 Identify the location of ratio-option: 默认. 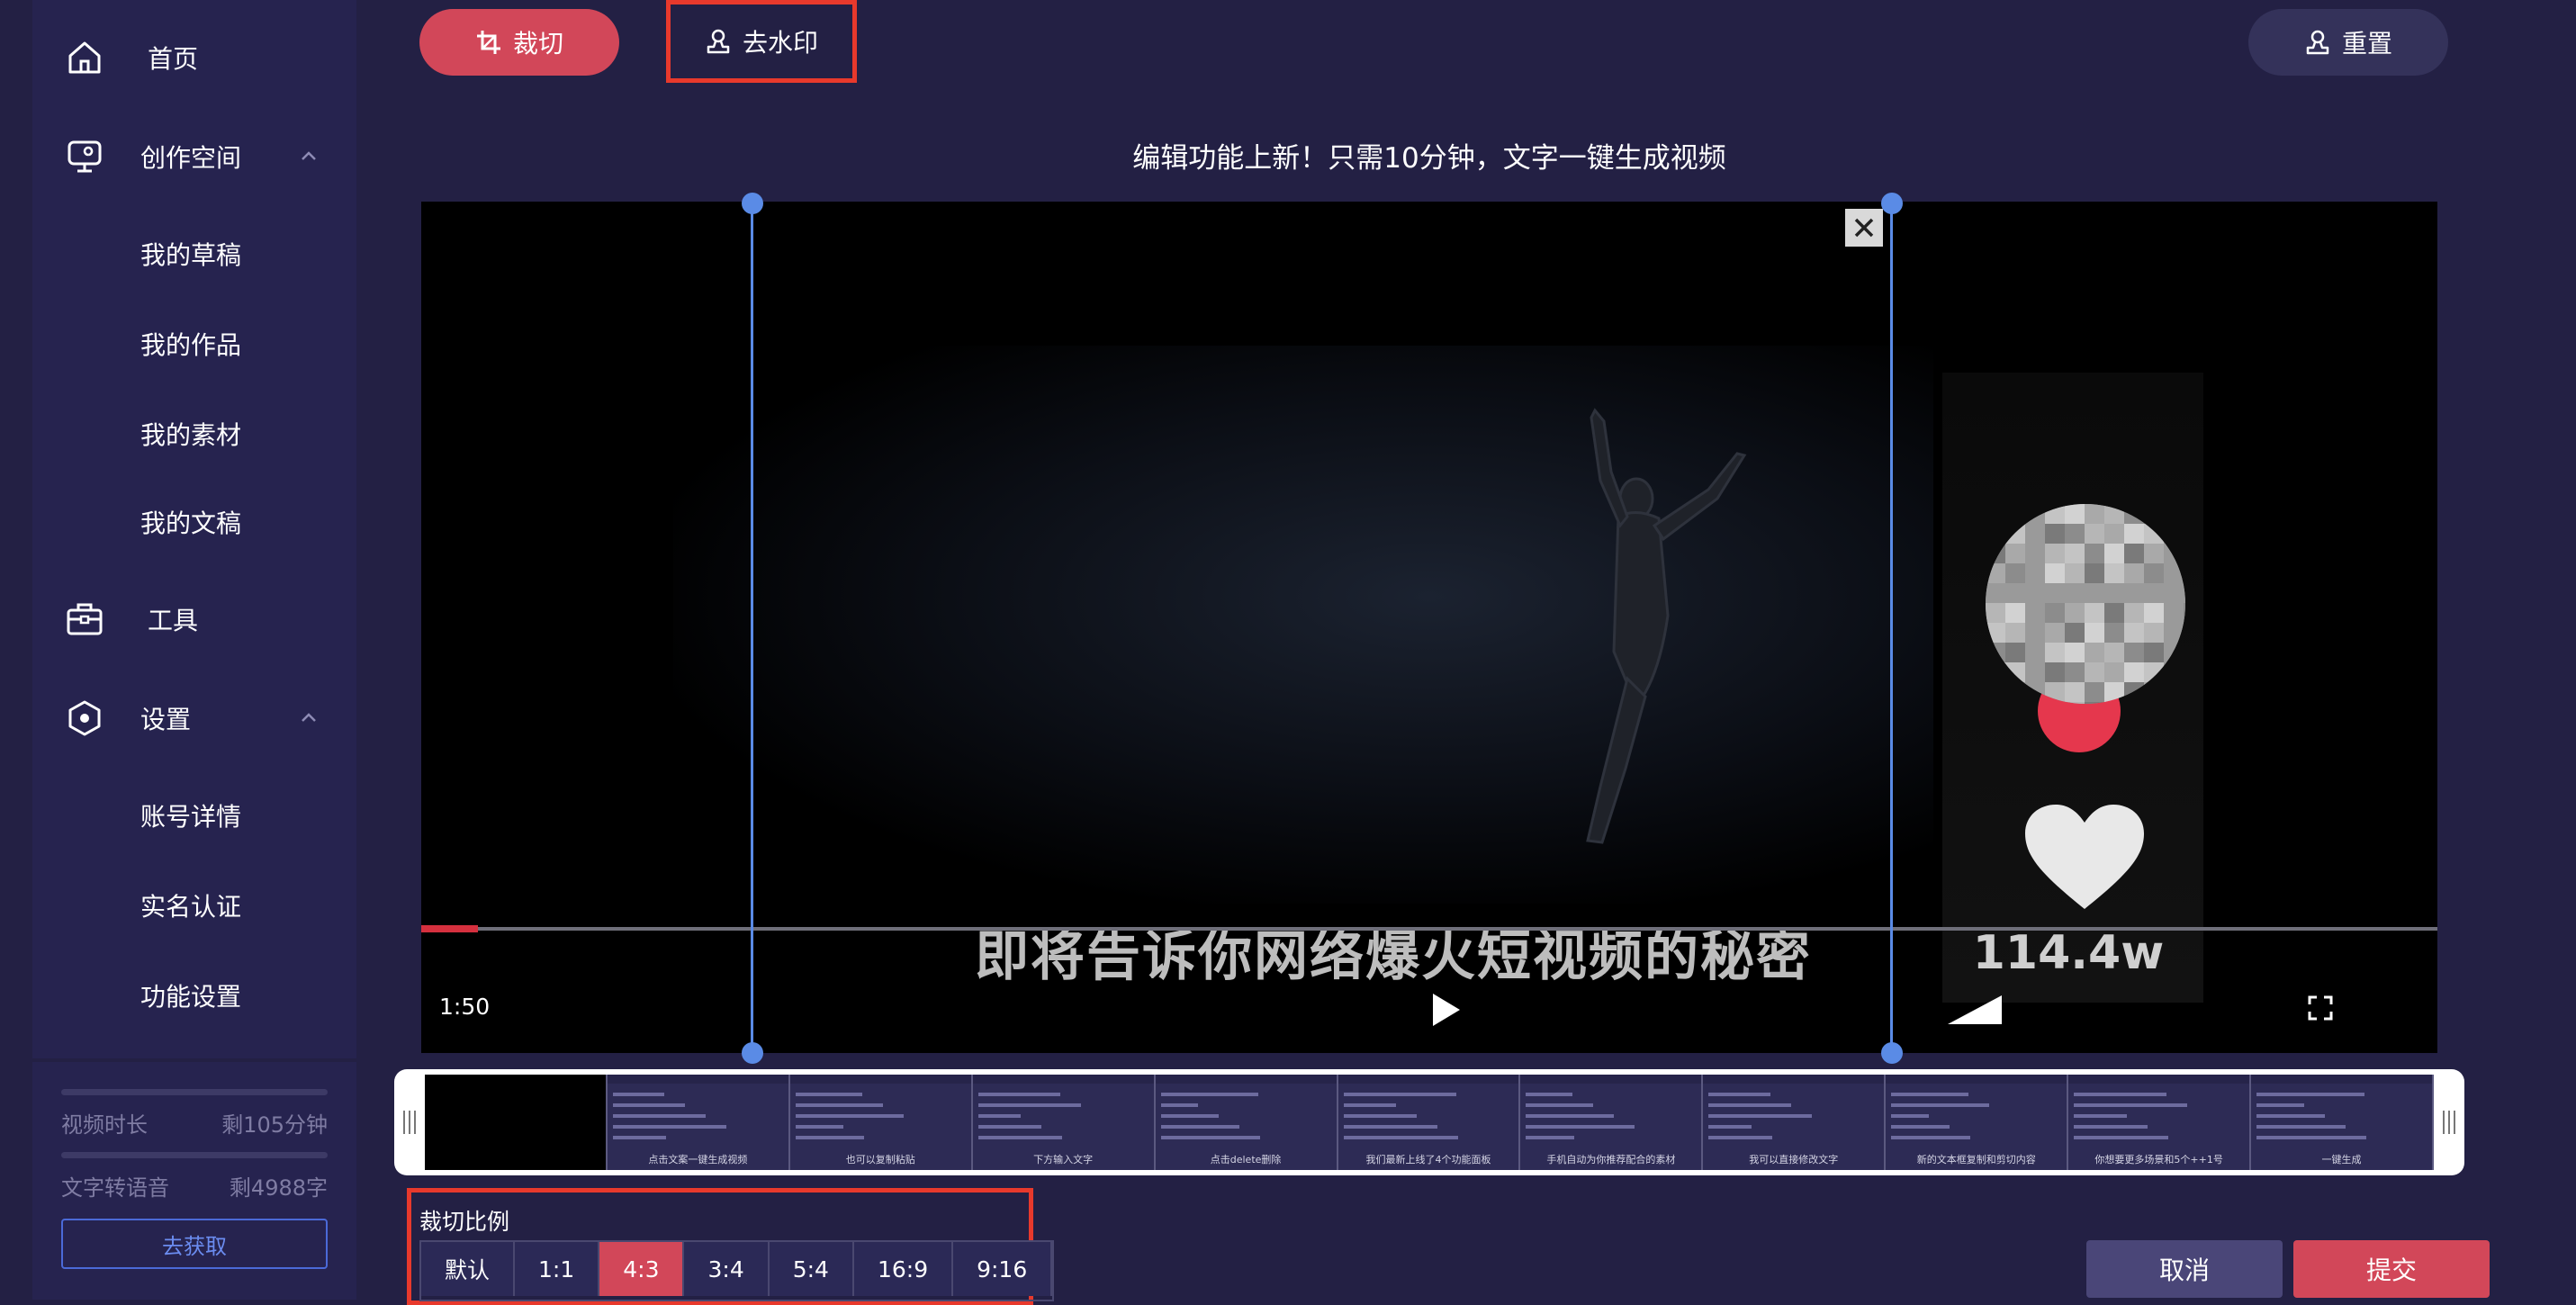
(469, 1269).